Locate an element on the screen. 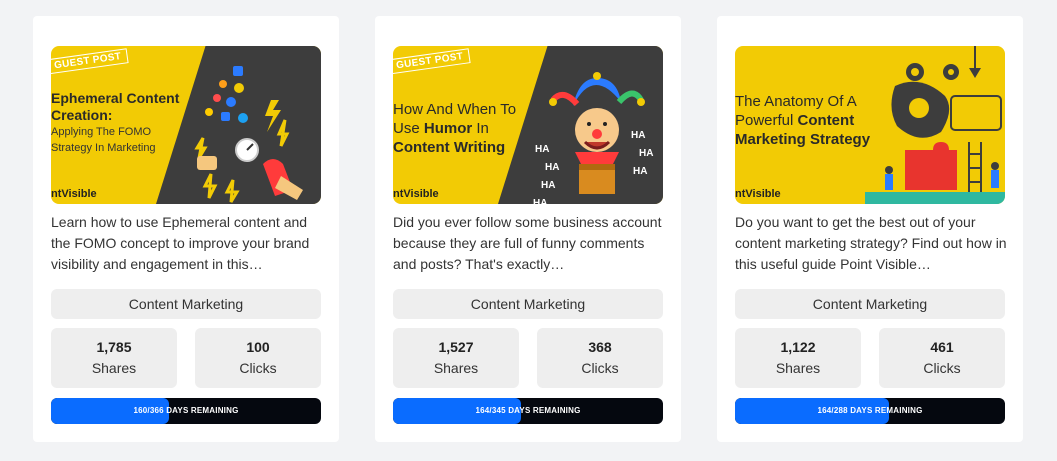 This screenshot has height=461, width=1057. days-remaining-progress: 164/288 DAYS REMAINING is located at coordinates (870, 411).